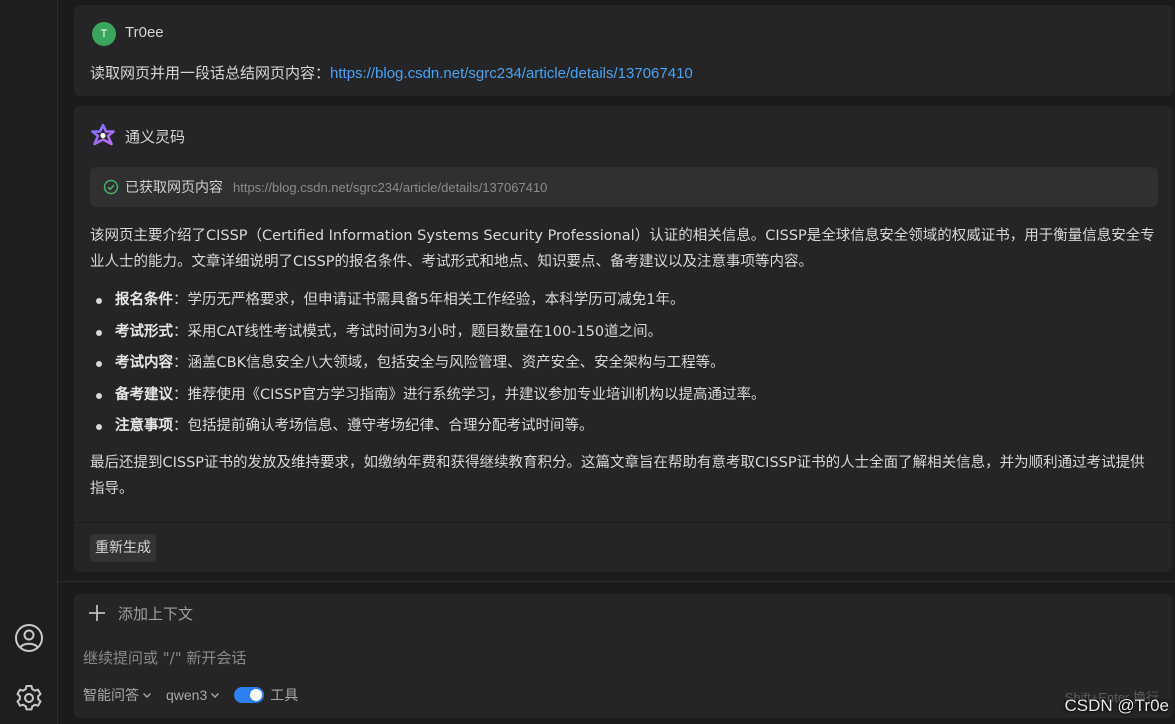  Describe the element at coordinates (29, 698) in the screenshot. I see `settings-gear-icon` at that location.